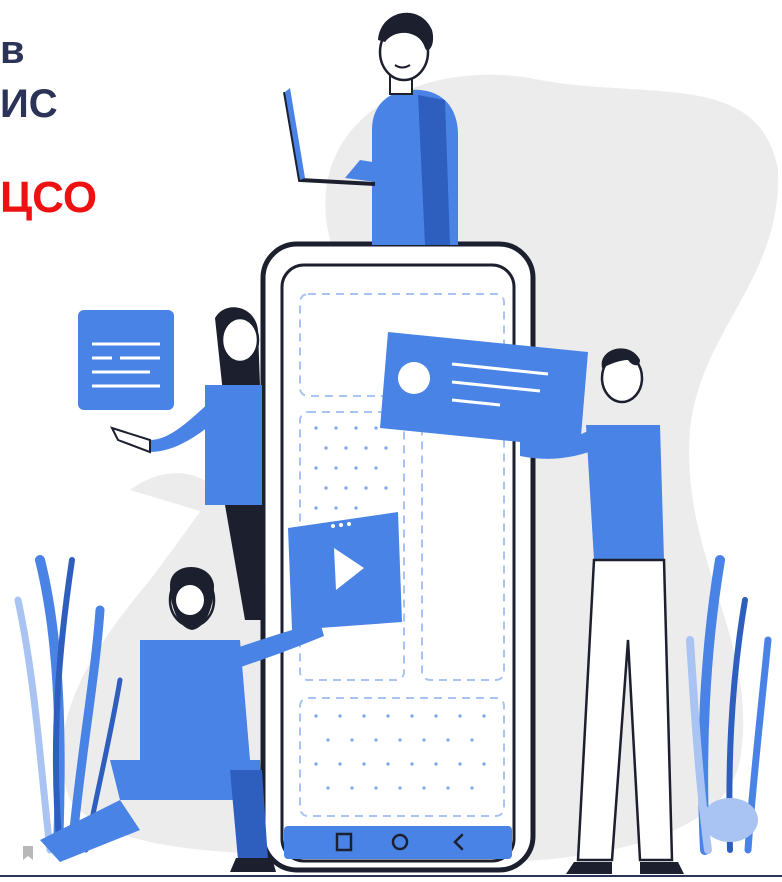  I want to click on profile-card-icon, so click(484, 390).